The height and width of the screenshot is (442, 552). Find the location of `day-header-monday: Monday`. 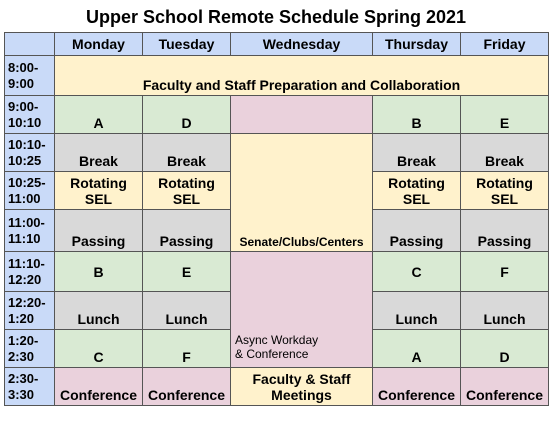

day-header-monday: Monday is located at coordinates (98, 44).